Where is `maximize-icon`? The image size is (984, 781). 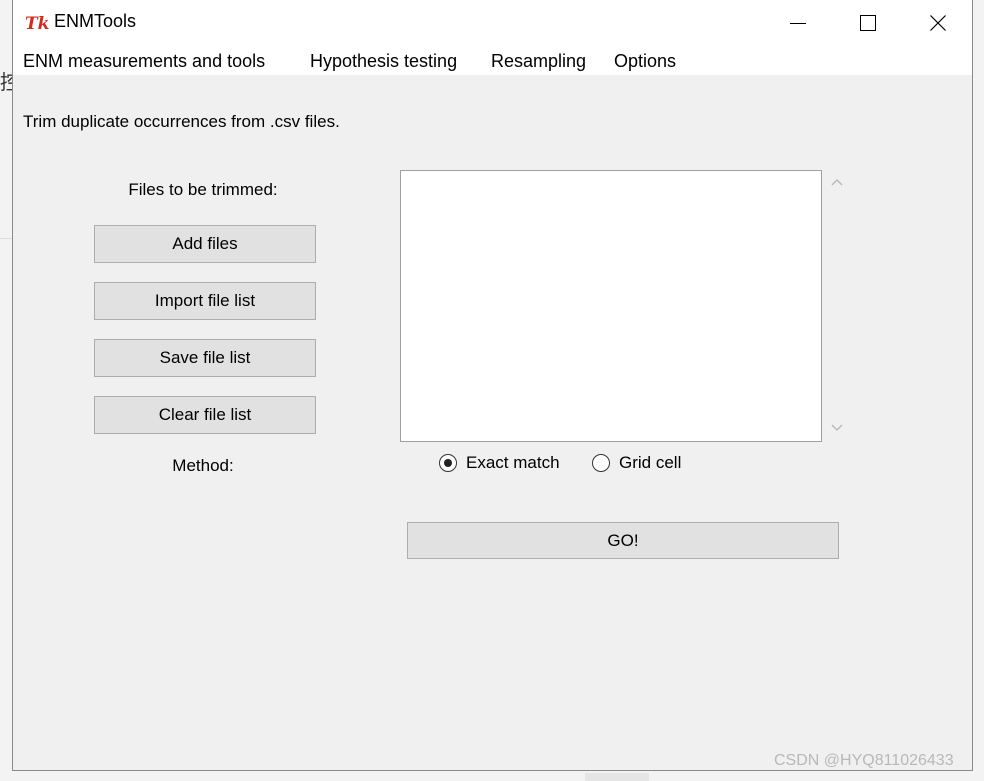 maximize-icon is located at coordinates (868, 23).